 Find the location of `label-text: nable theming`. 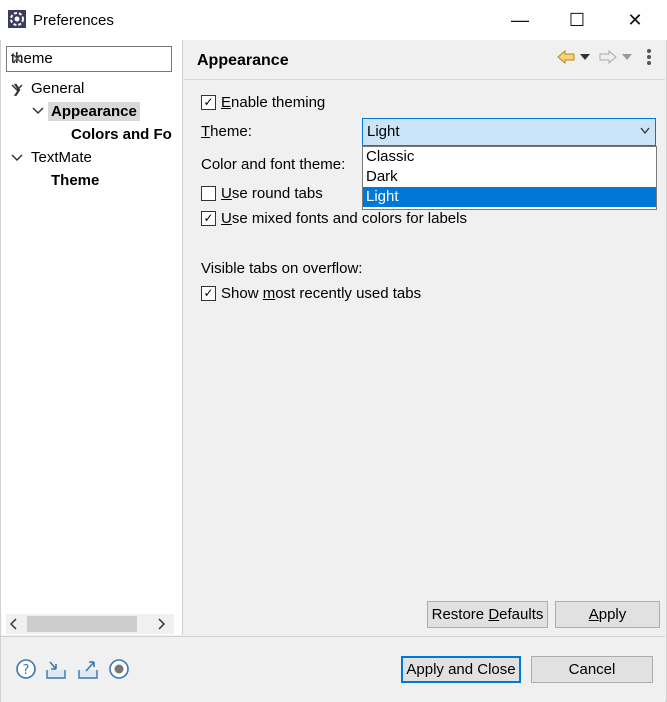

label-text: nable theming is located at coordinates (278, 102).